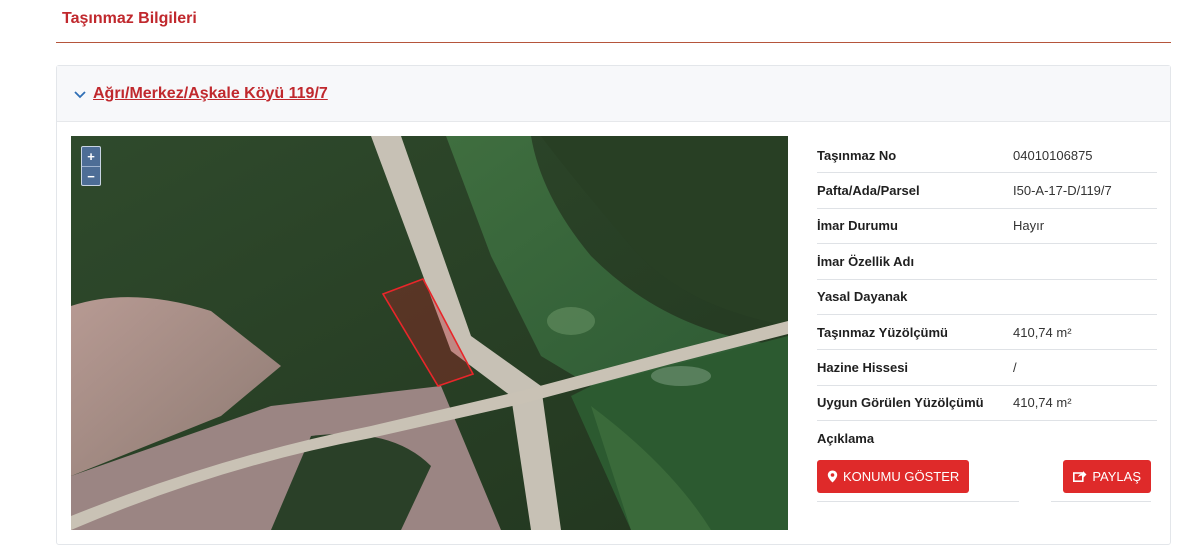 Image resolution: width=1200 pixels, height=556 pixels. Describe the element at coordinates (1053, 155) in the screenshot. I see `info-value: 04010106875` at that location.